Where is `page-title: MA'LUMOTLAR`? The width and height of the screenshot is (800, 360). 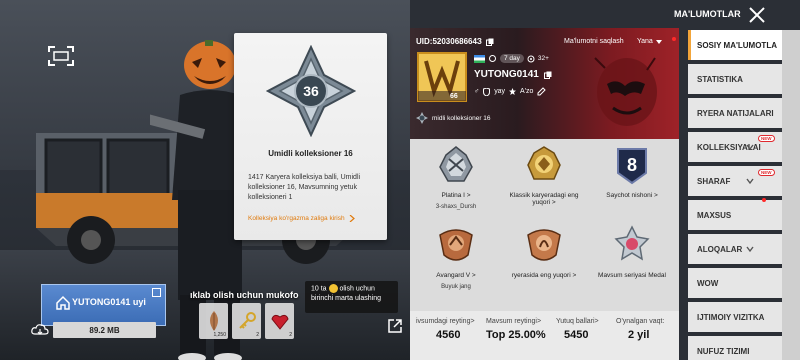
page-title: MA'LUMOTLAR is located at coordinates (707, 14).